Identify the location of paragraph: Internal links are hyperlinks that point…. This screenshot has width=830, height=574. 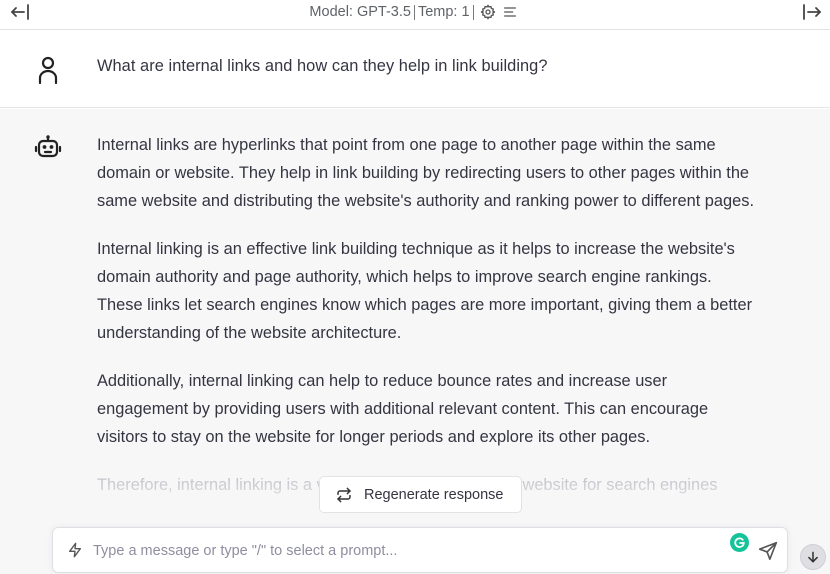
(426, 173).